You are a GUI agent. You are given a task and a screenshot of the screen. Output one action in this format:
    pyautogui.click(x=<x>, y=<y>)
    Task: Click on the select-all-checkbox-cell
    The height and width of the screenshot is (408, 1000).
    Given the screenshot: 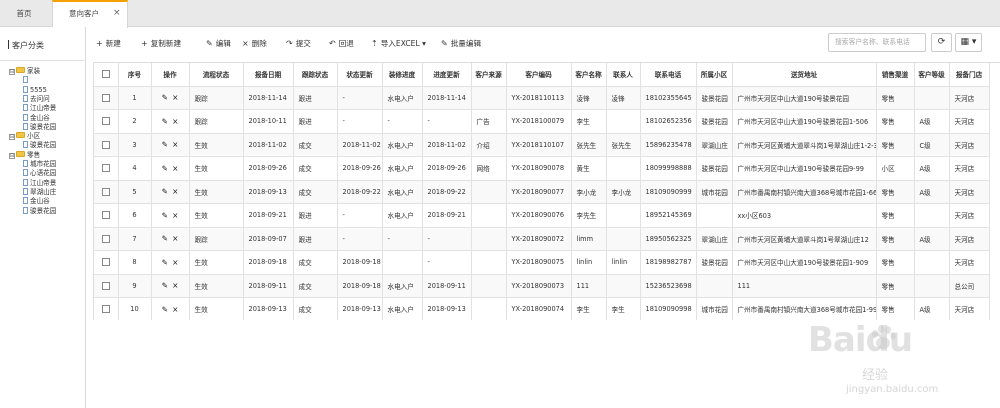 What is the action you would take?
    pyautogui.click(x=106, y=75)
    